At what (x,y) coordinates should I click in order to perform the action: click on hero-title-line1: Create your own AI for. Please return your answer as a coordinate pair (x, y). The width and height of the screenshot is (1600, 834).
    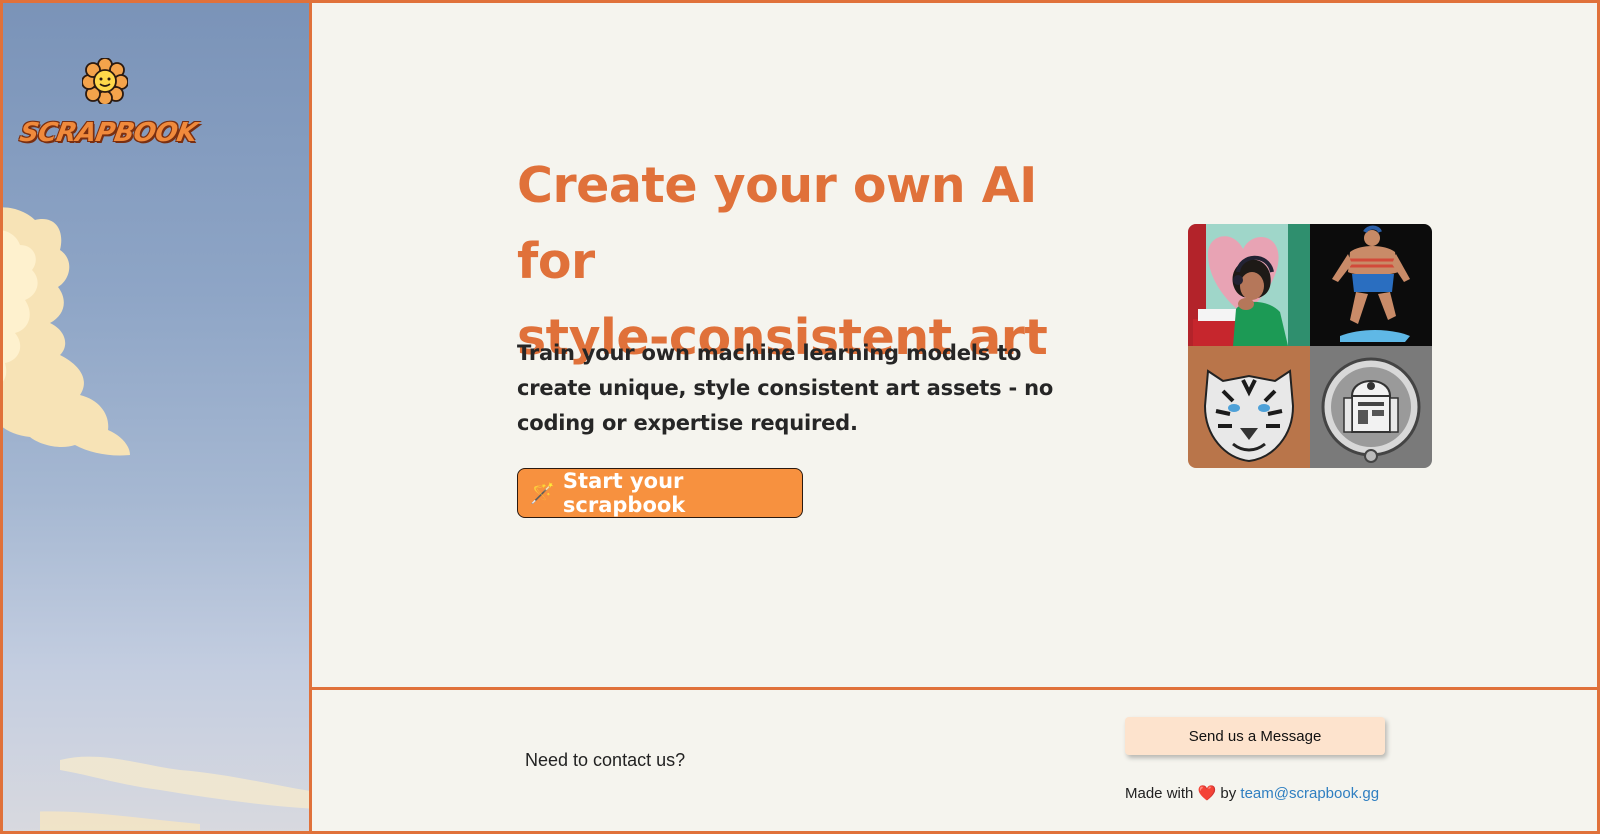
    Looking at the image, I should click on (777, 223).